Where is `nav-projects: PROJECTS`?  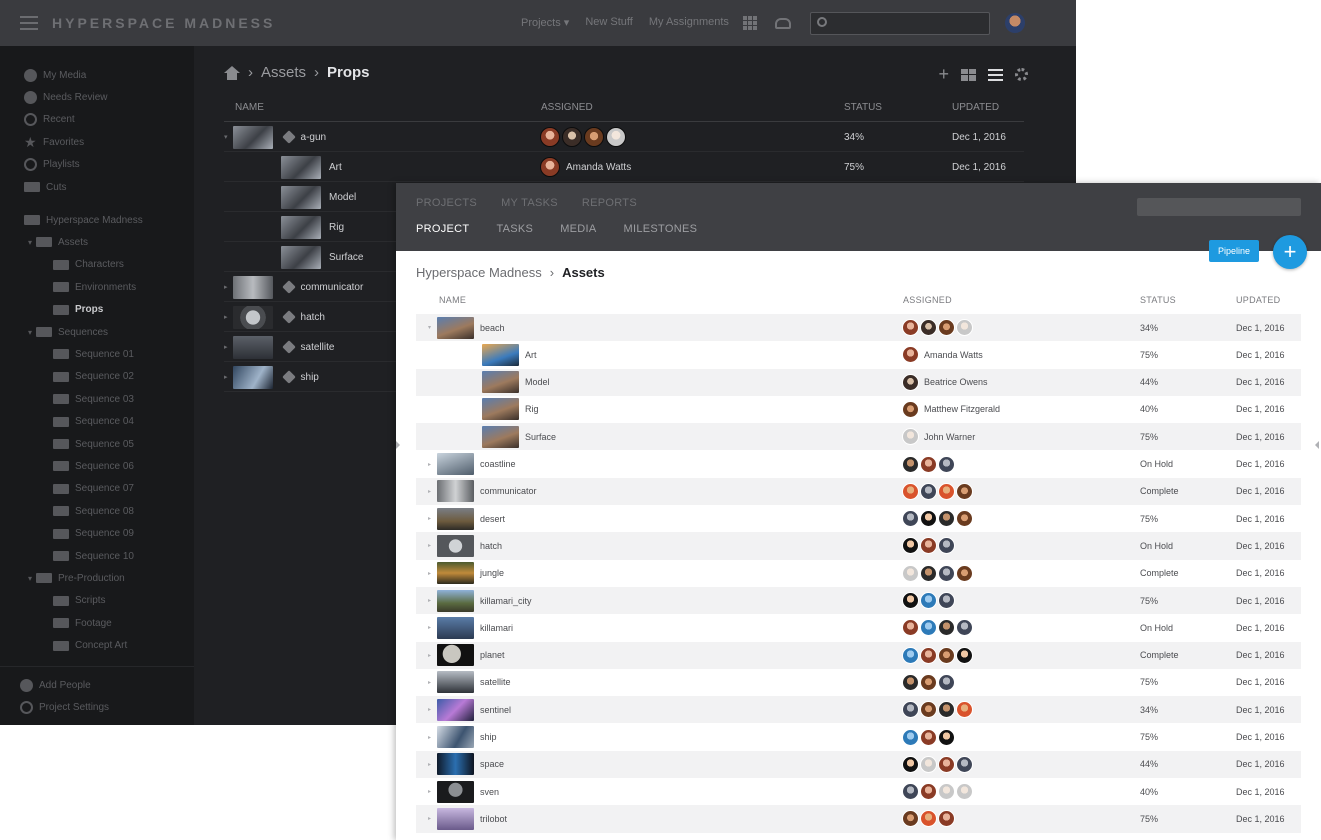
nav-projects: PROJECTS is located at coordinates (446, 203).